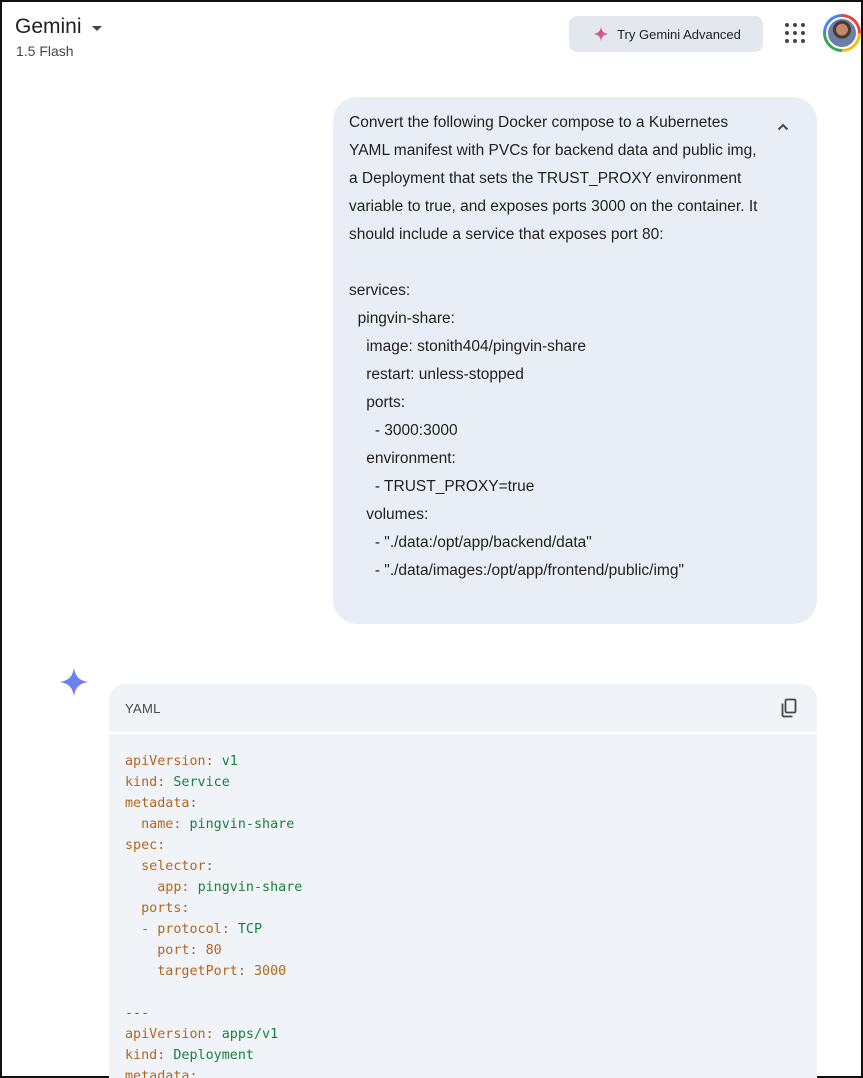  Describe the element at coordinates (143, 708) in the screenshot. I see `code-language-label: YAML` at that location.